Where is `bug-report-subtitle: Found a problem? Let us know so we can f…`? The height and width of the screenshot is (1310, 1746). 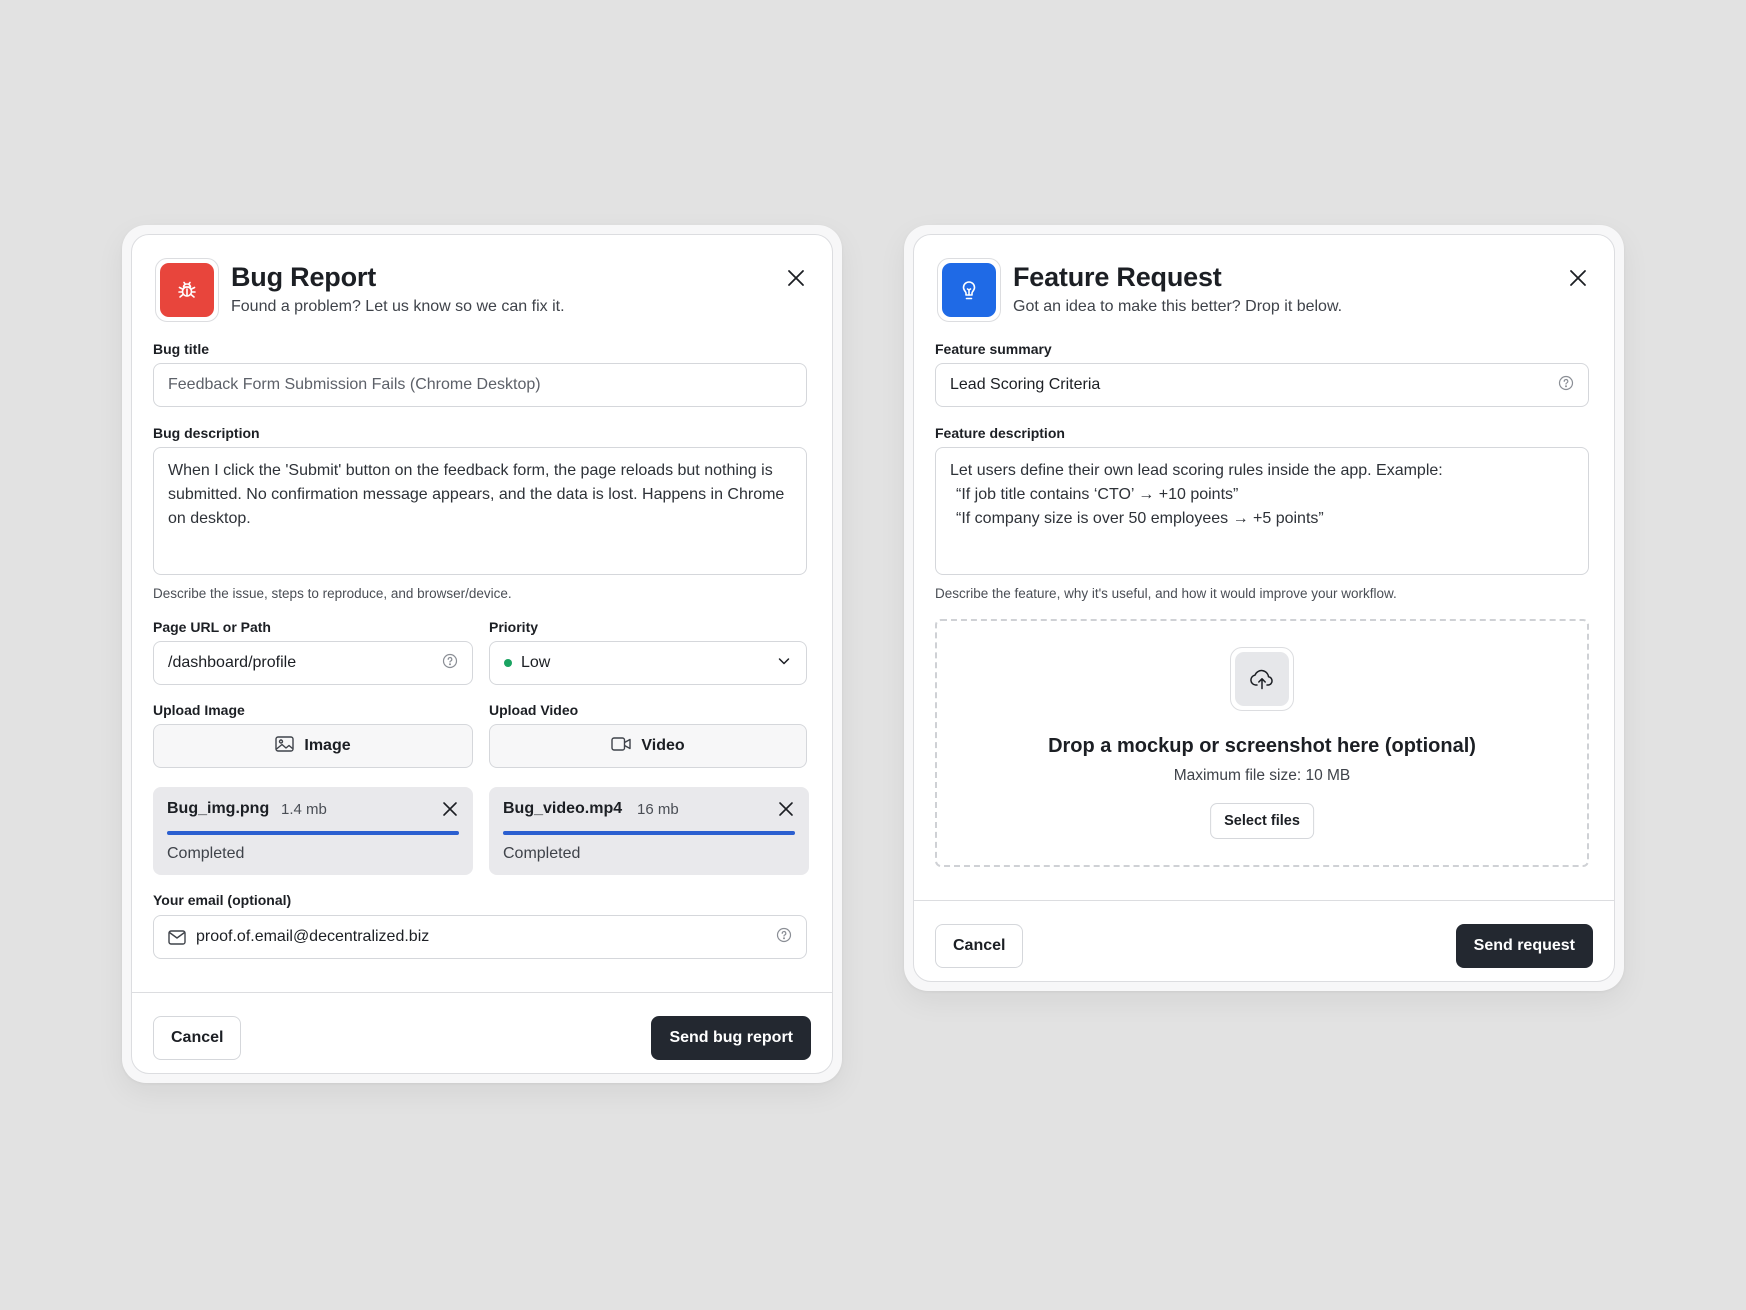
bug-report-subtitle: Found a problem? Let us know so we can f… is located at coordinates (398, 306).